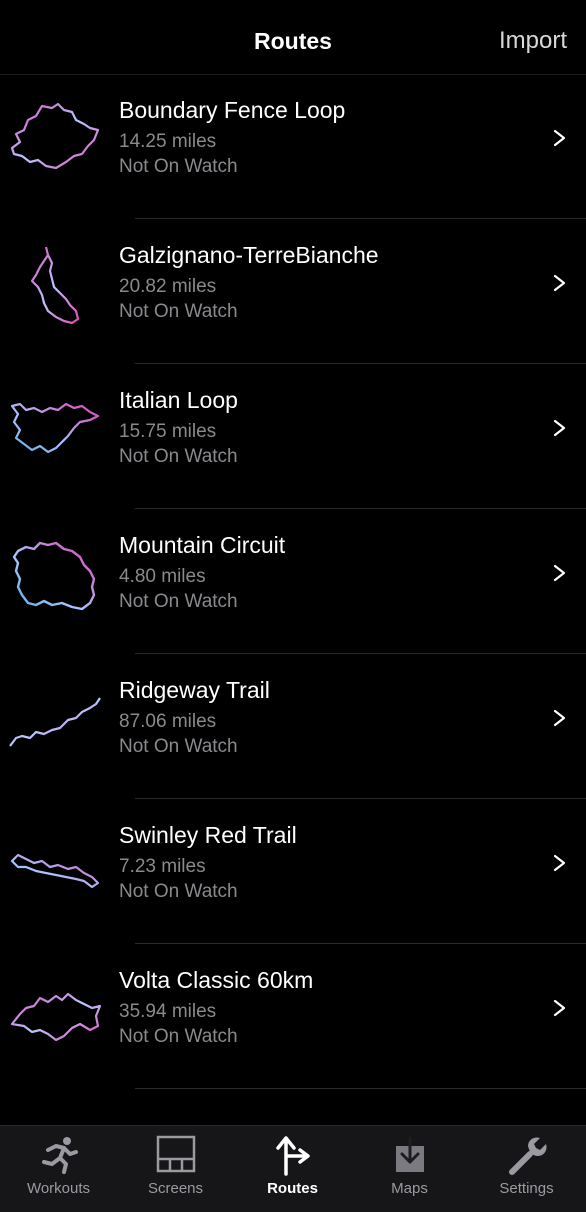 This screenshot has width=586, height=1212. I want to click on route-name: Galzignano-TerreBianche, so click(249, 255).